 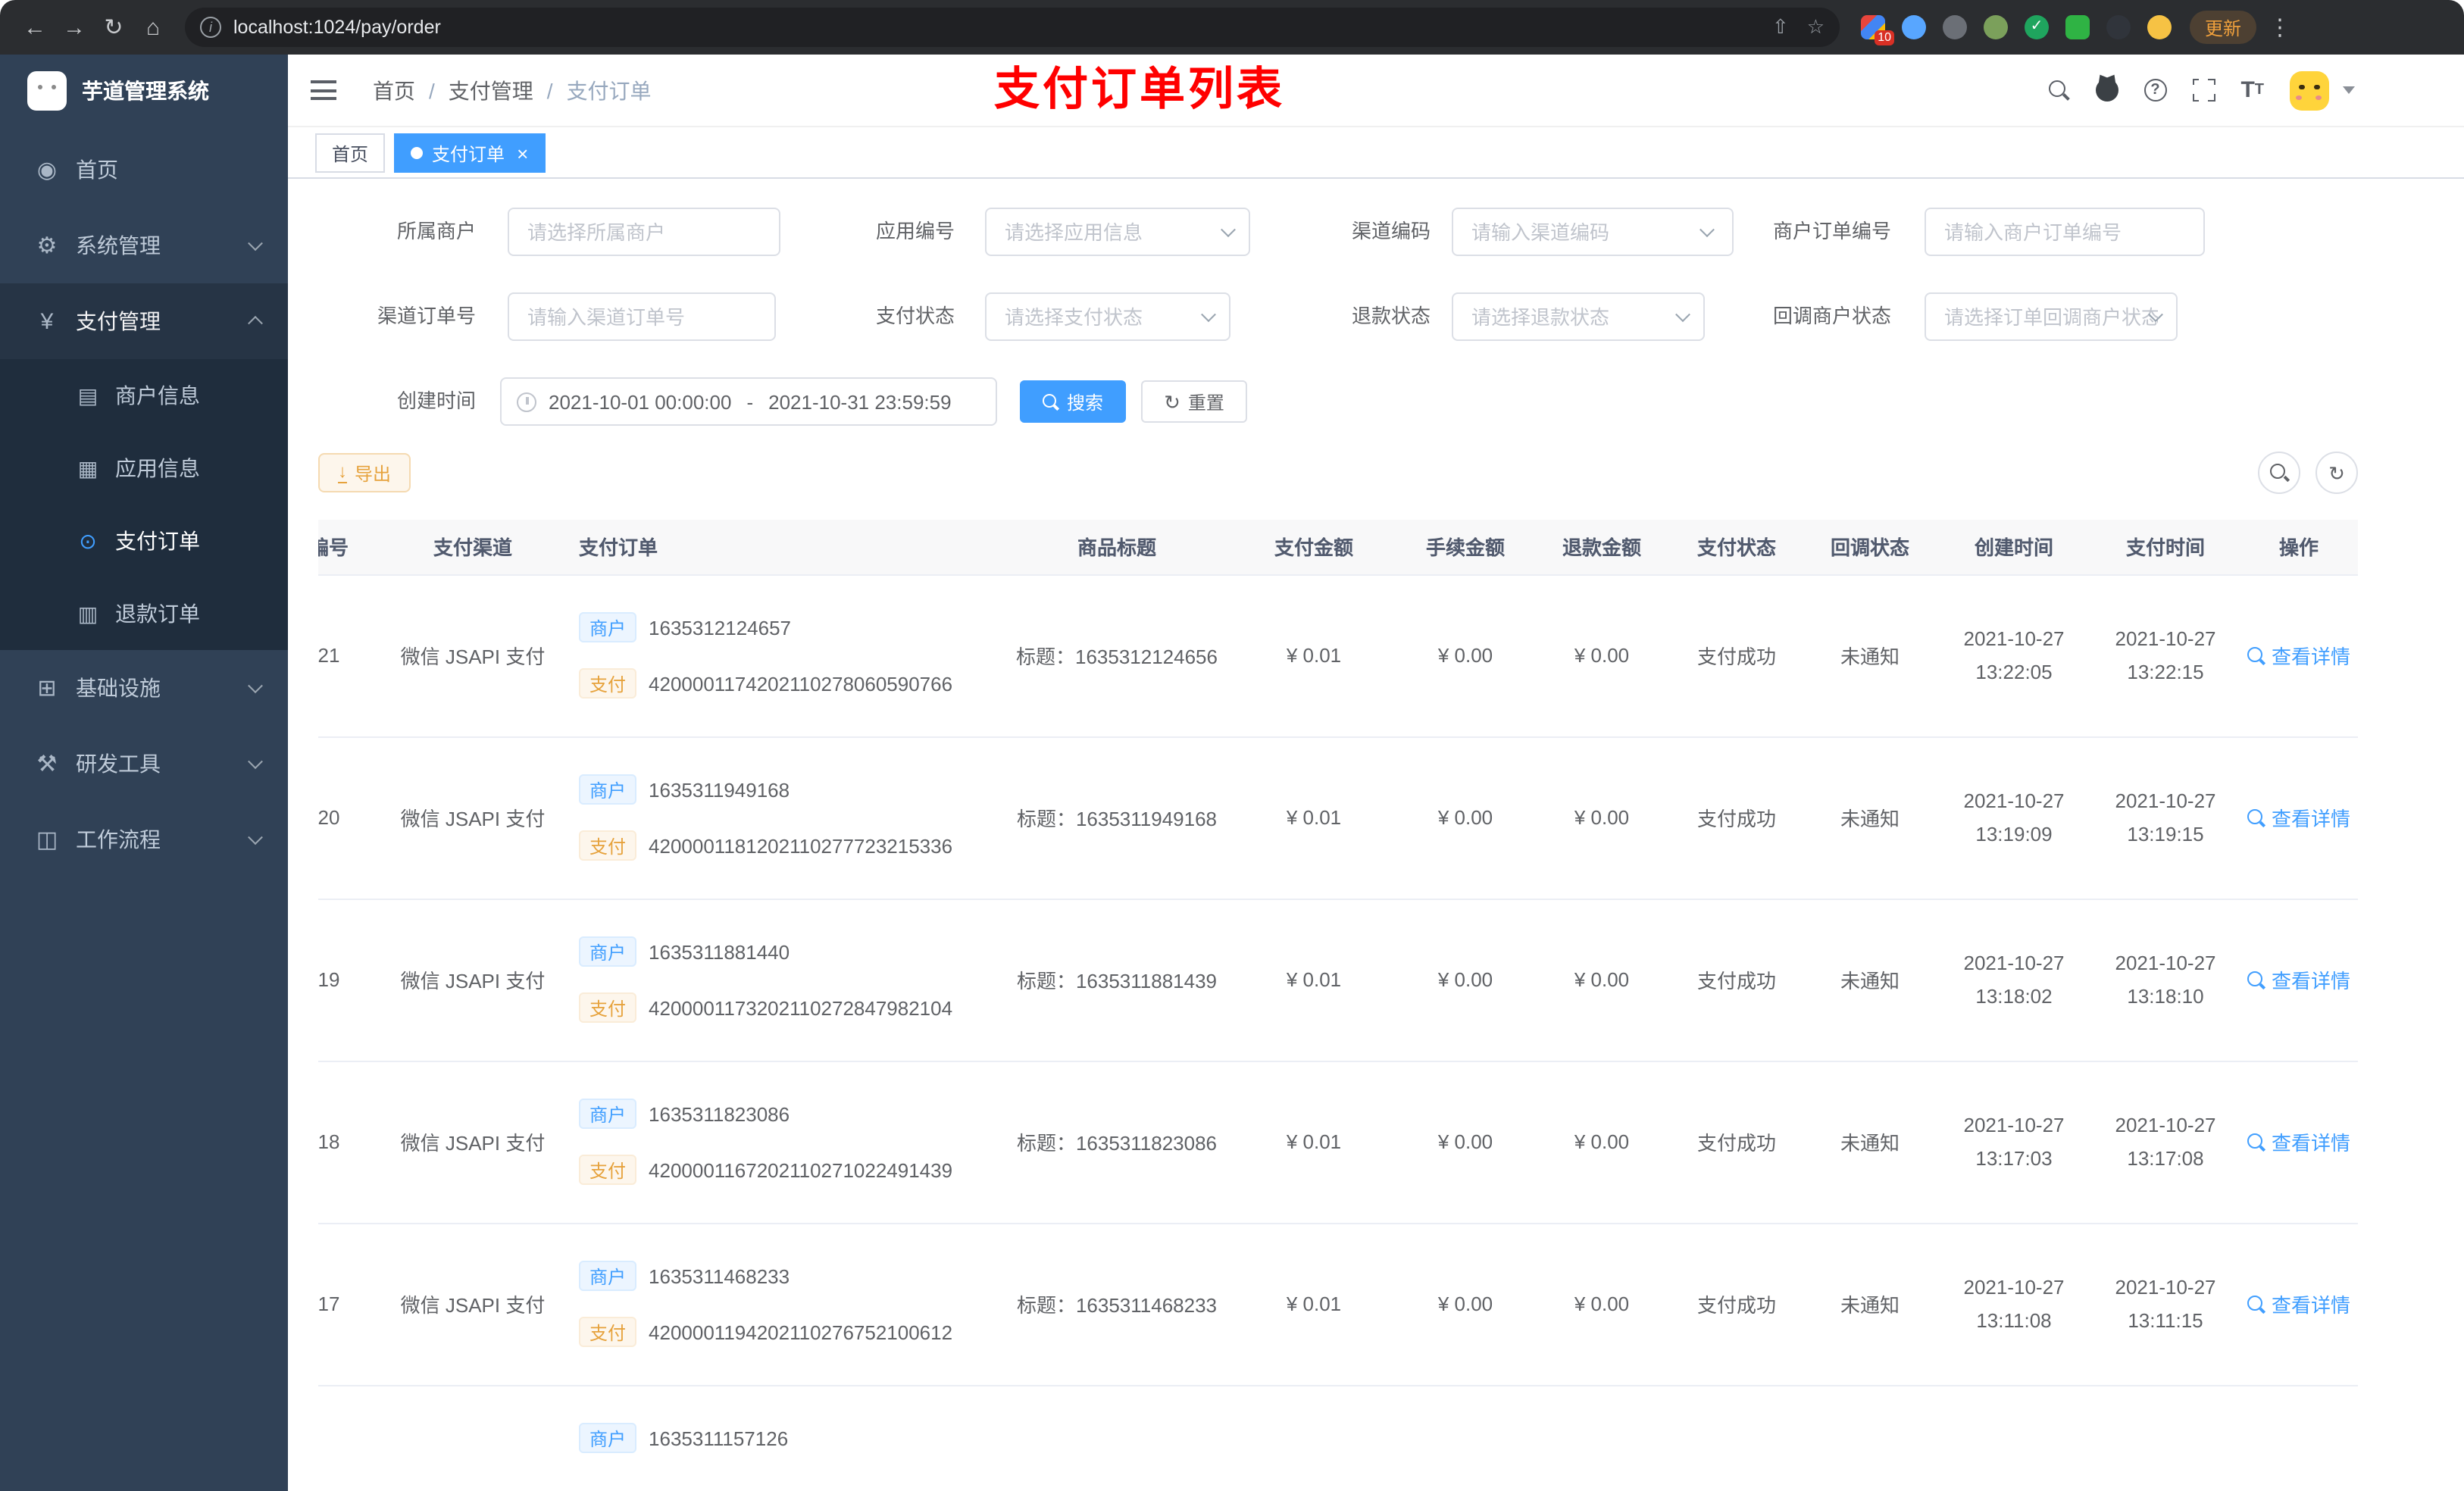 I want to click on chevron-down-icon, so click(x=255, y=762).